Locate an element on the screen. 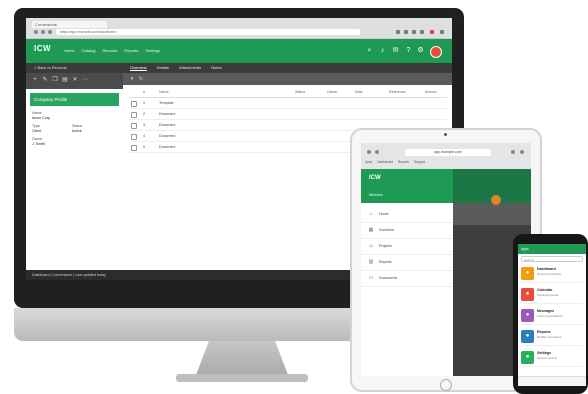 This screenshot has width=588, height=394. tablet-menu-item: ▭ Documents is located at coordinates (407, 279).